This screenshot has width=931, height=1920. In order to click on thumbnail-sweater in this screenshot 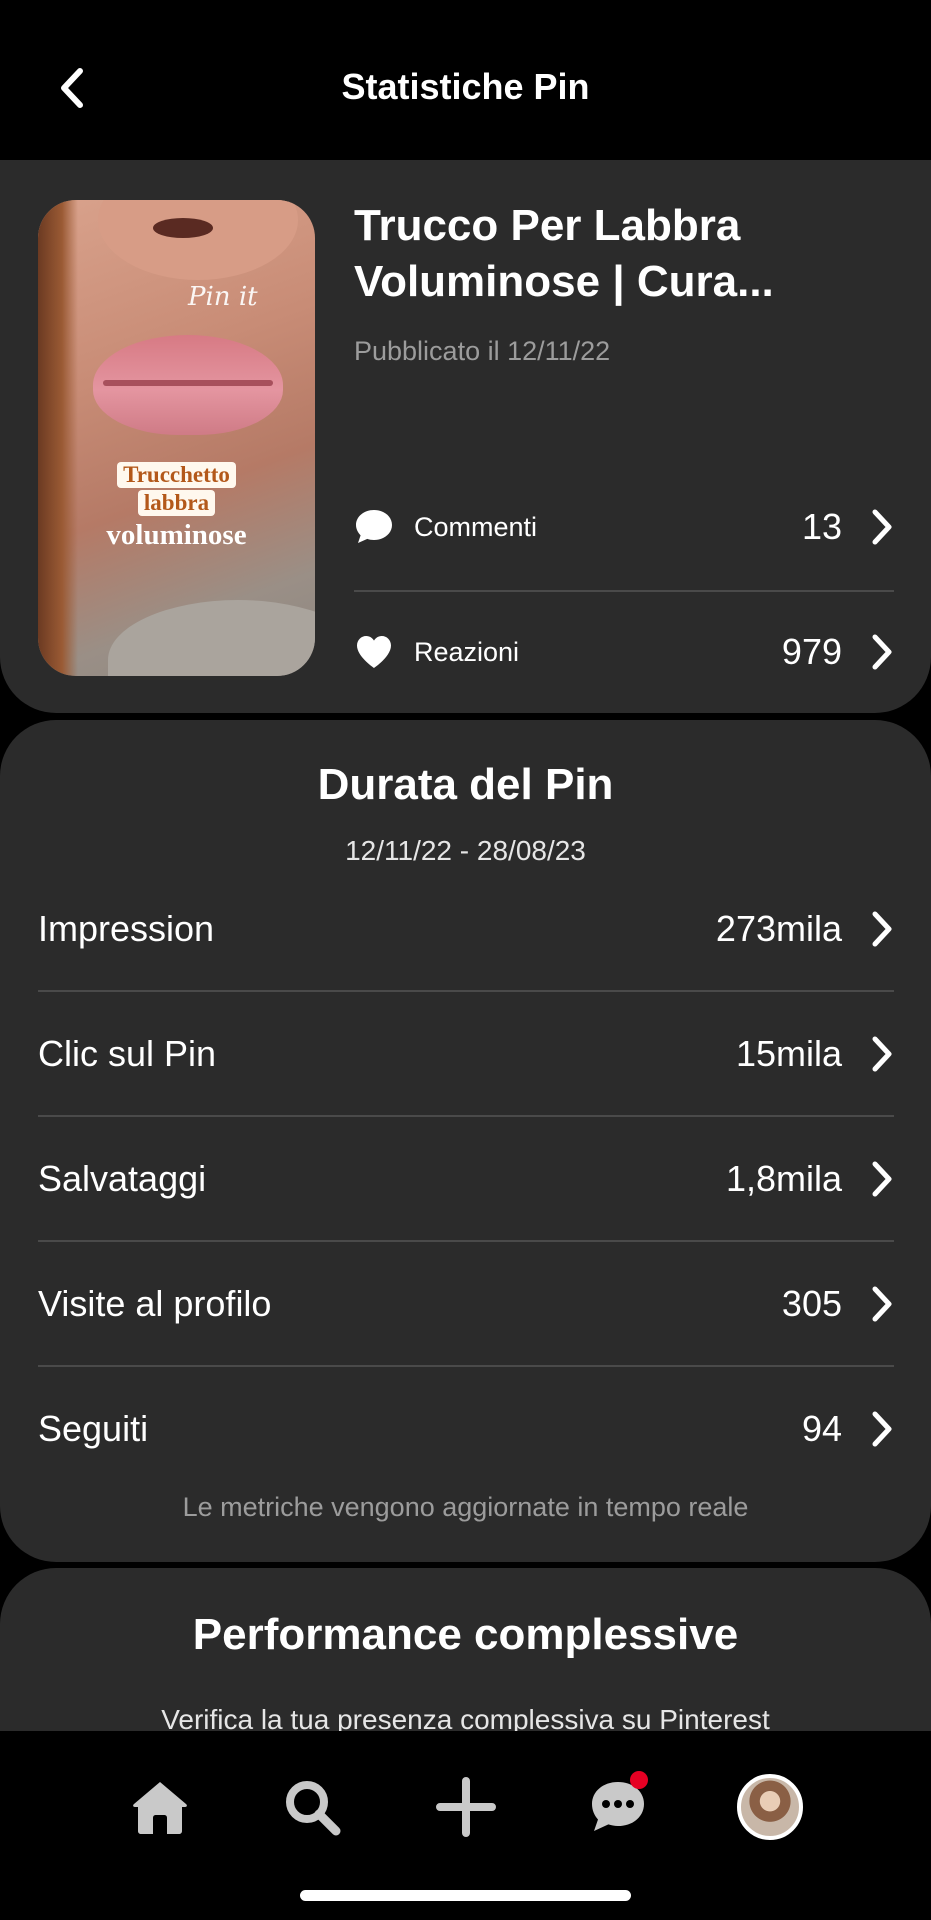, I will do `click(211, 638)`.